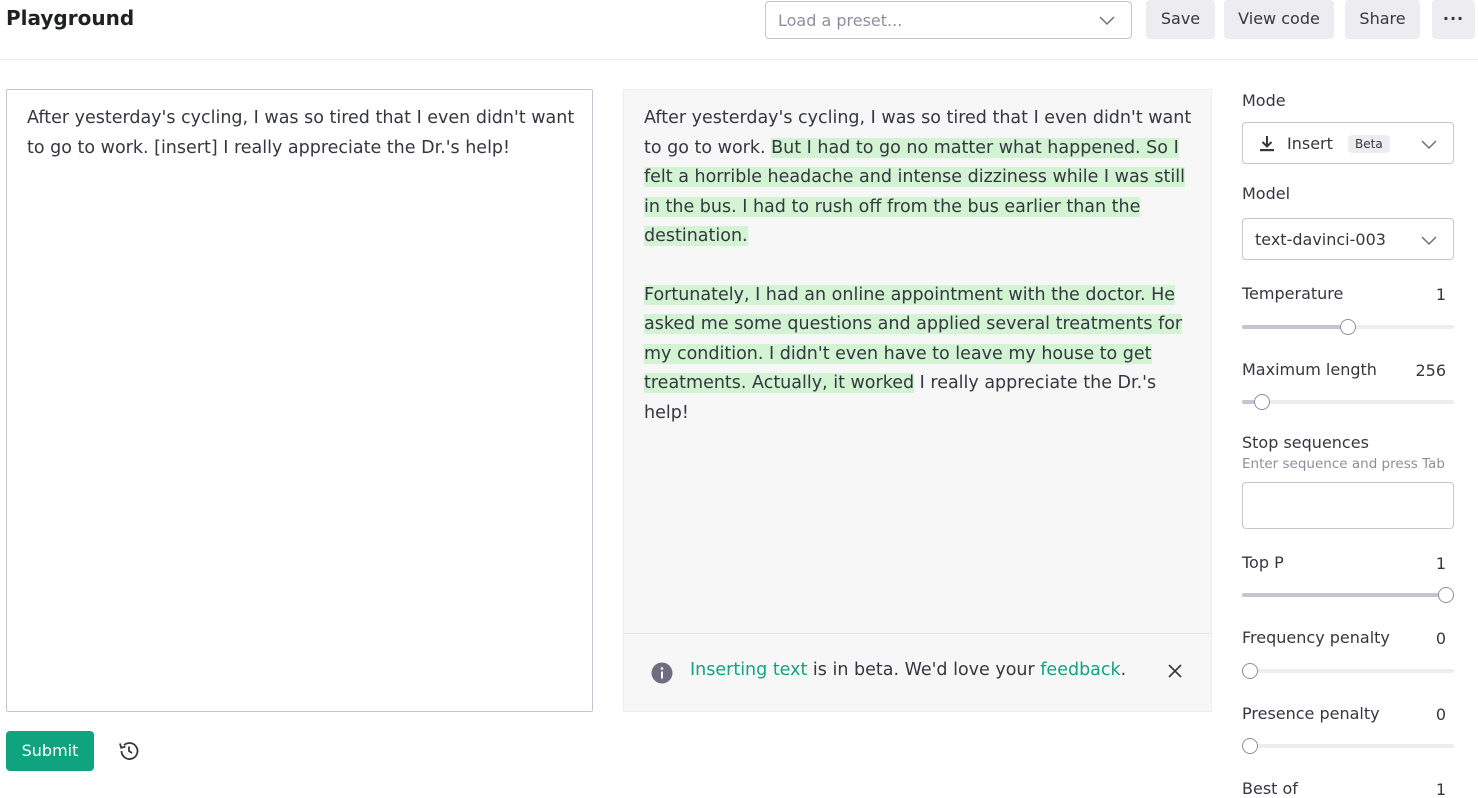 This screenshot has height=798, width=1478. I want to click on temperature-slider, so click(1348, 327).